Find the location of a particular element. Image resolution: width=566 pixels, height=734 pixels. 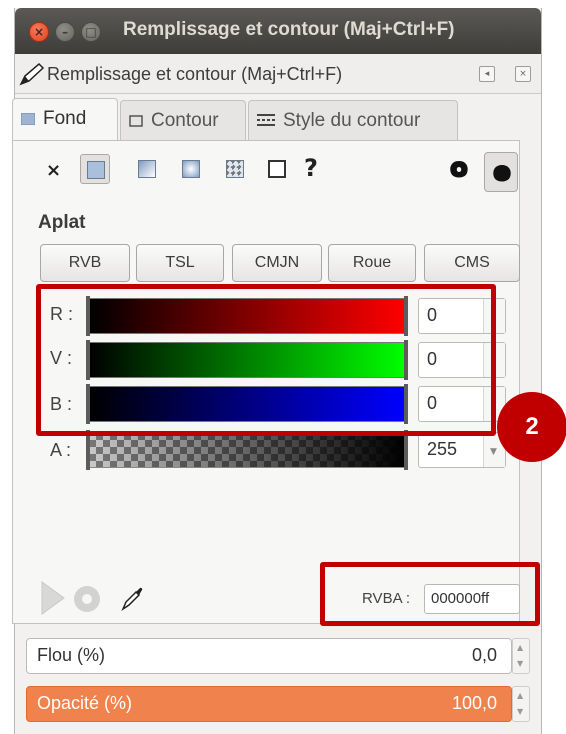

opacity-label: Opacité (%) is located at coordinates (85, 703).